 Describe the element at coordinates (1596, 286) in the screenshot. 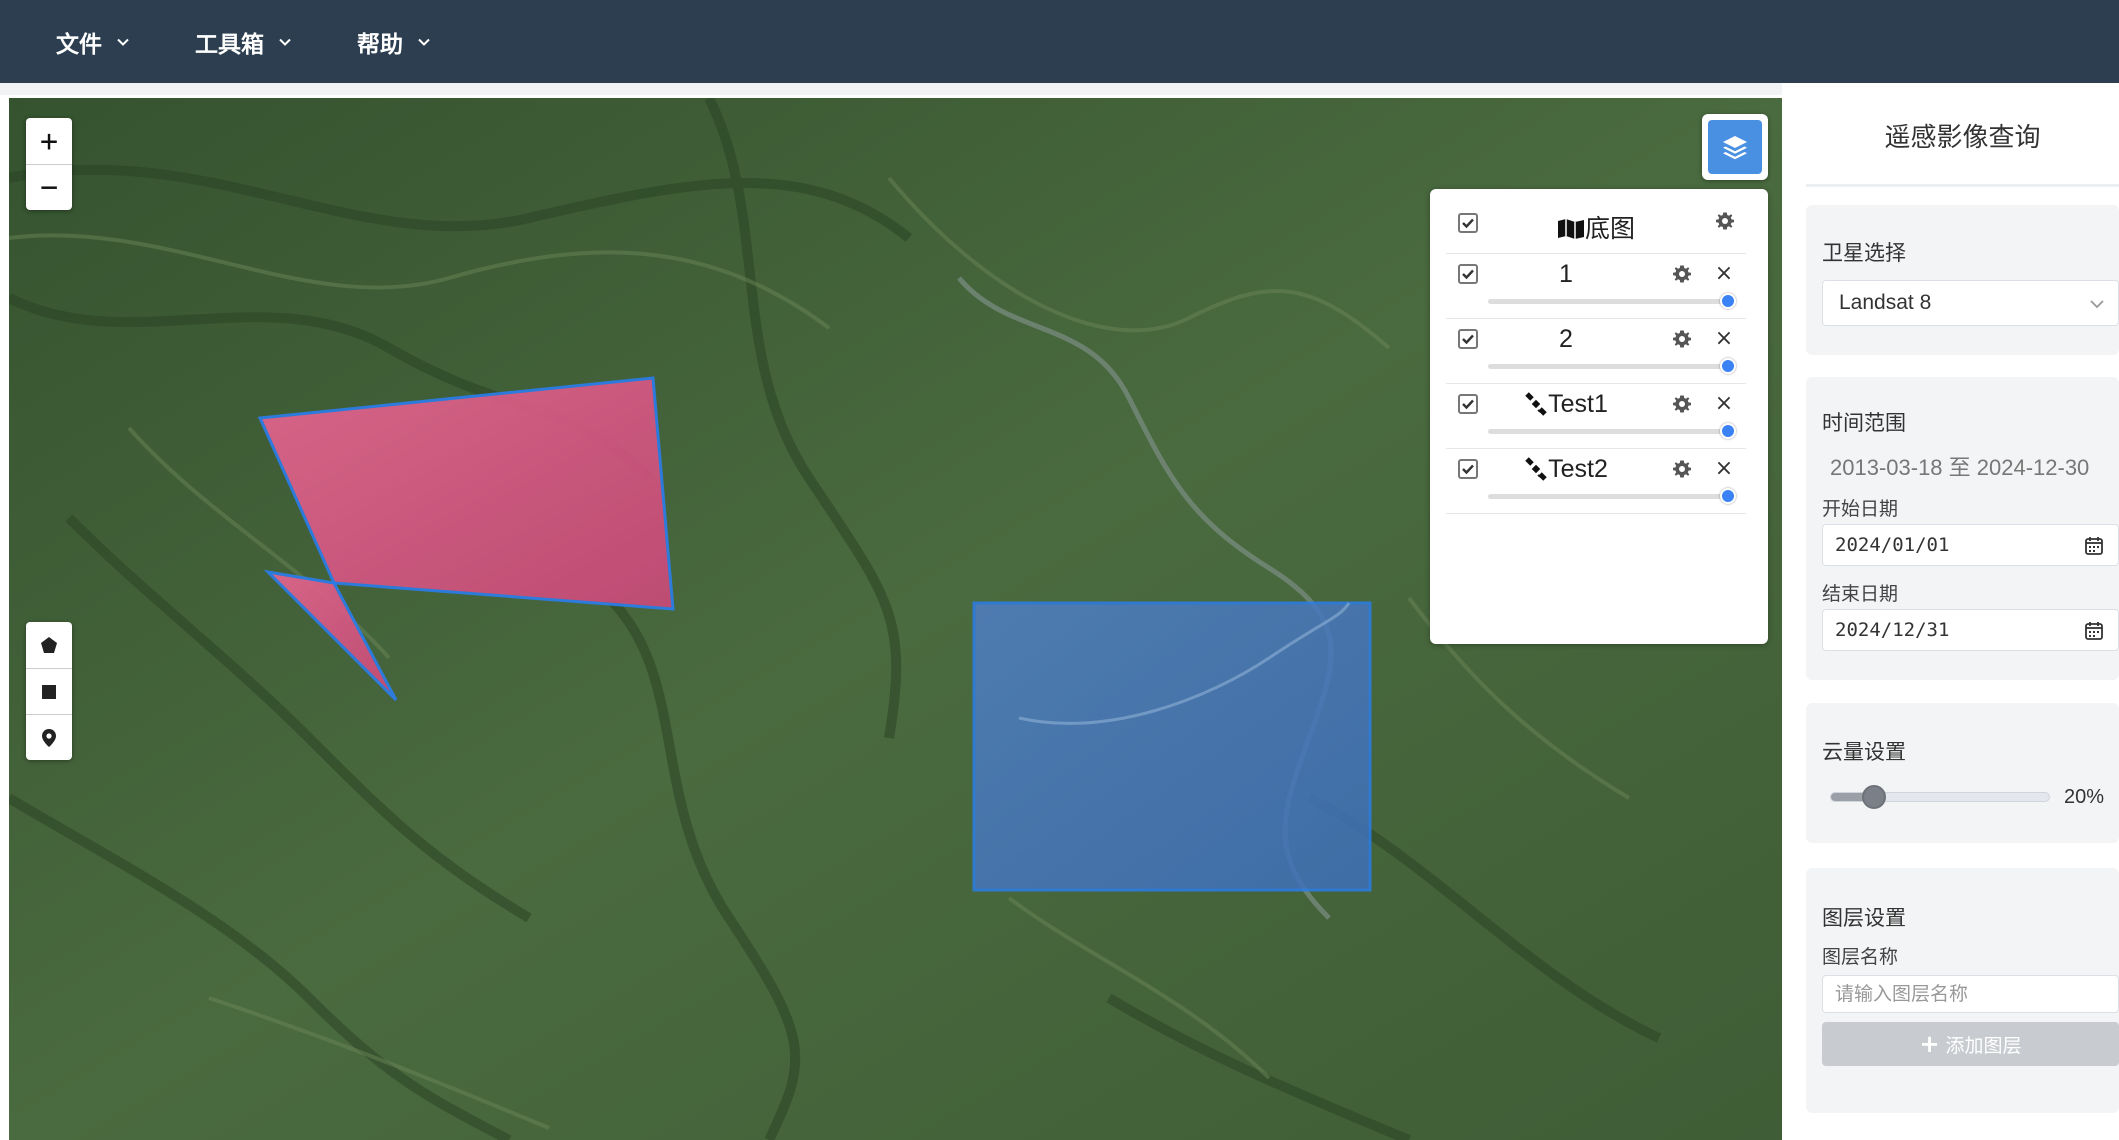

I see `layer-row-1: 1 ×` at that location.